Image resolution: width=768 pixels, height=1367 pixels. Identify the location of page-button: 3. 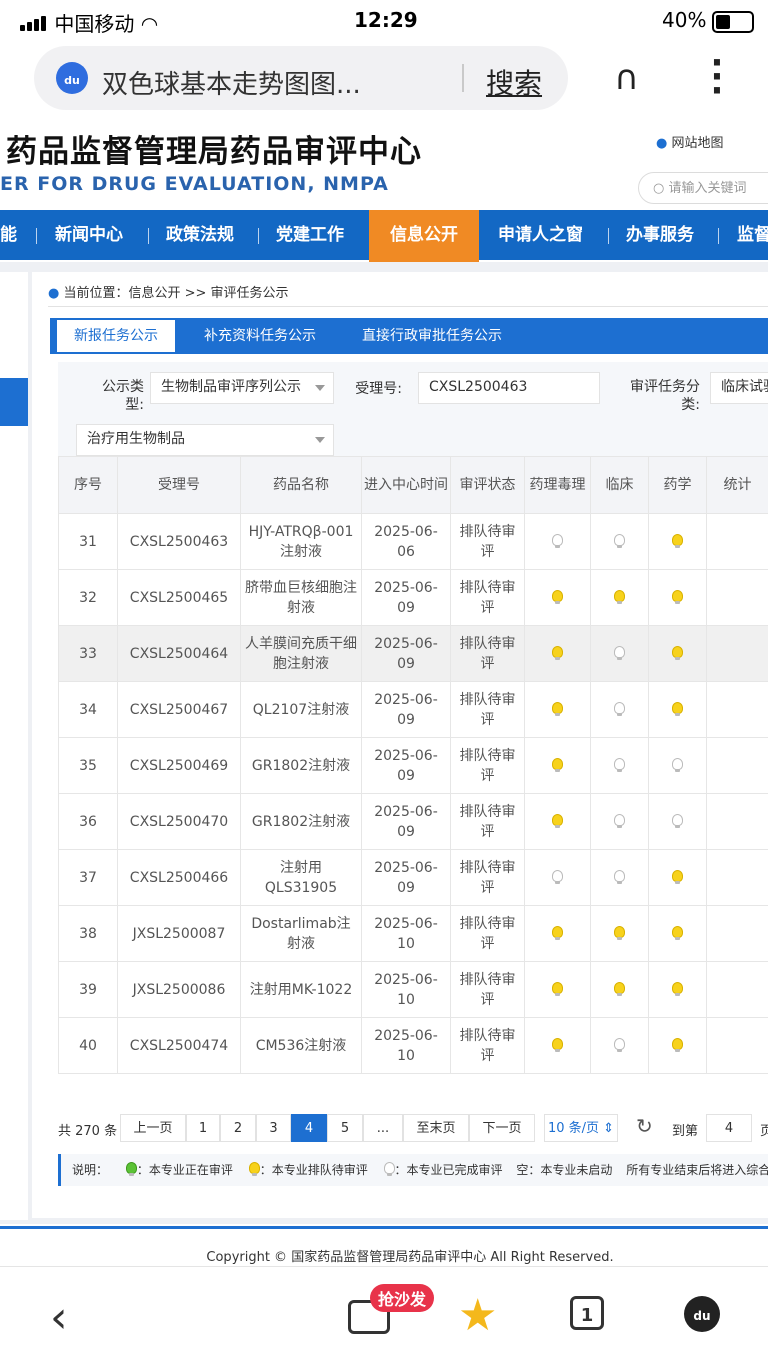
(273, 1128).